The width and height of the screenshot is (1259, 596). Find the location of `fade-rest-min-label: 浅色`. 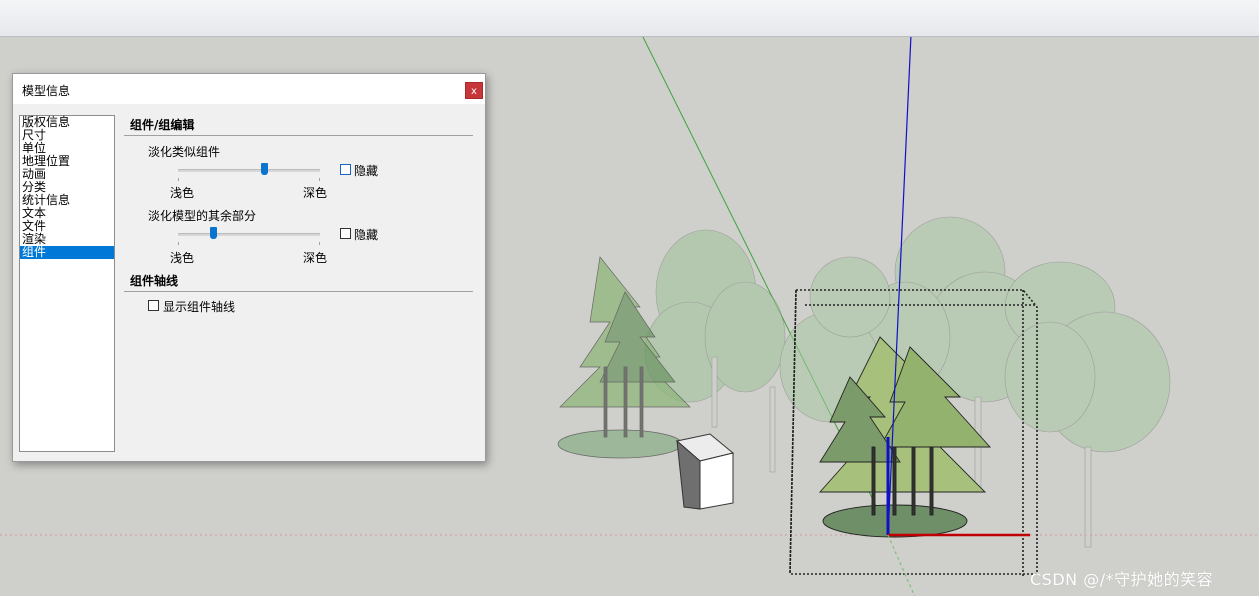

fade-rest-min-label: 浅色 is located at coordinates (182, 258).